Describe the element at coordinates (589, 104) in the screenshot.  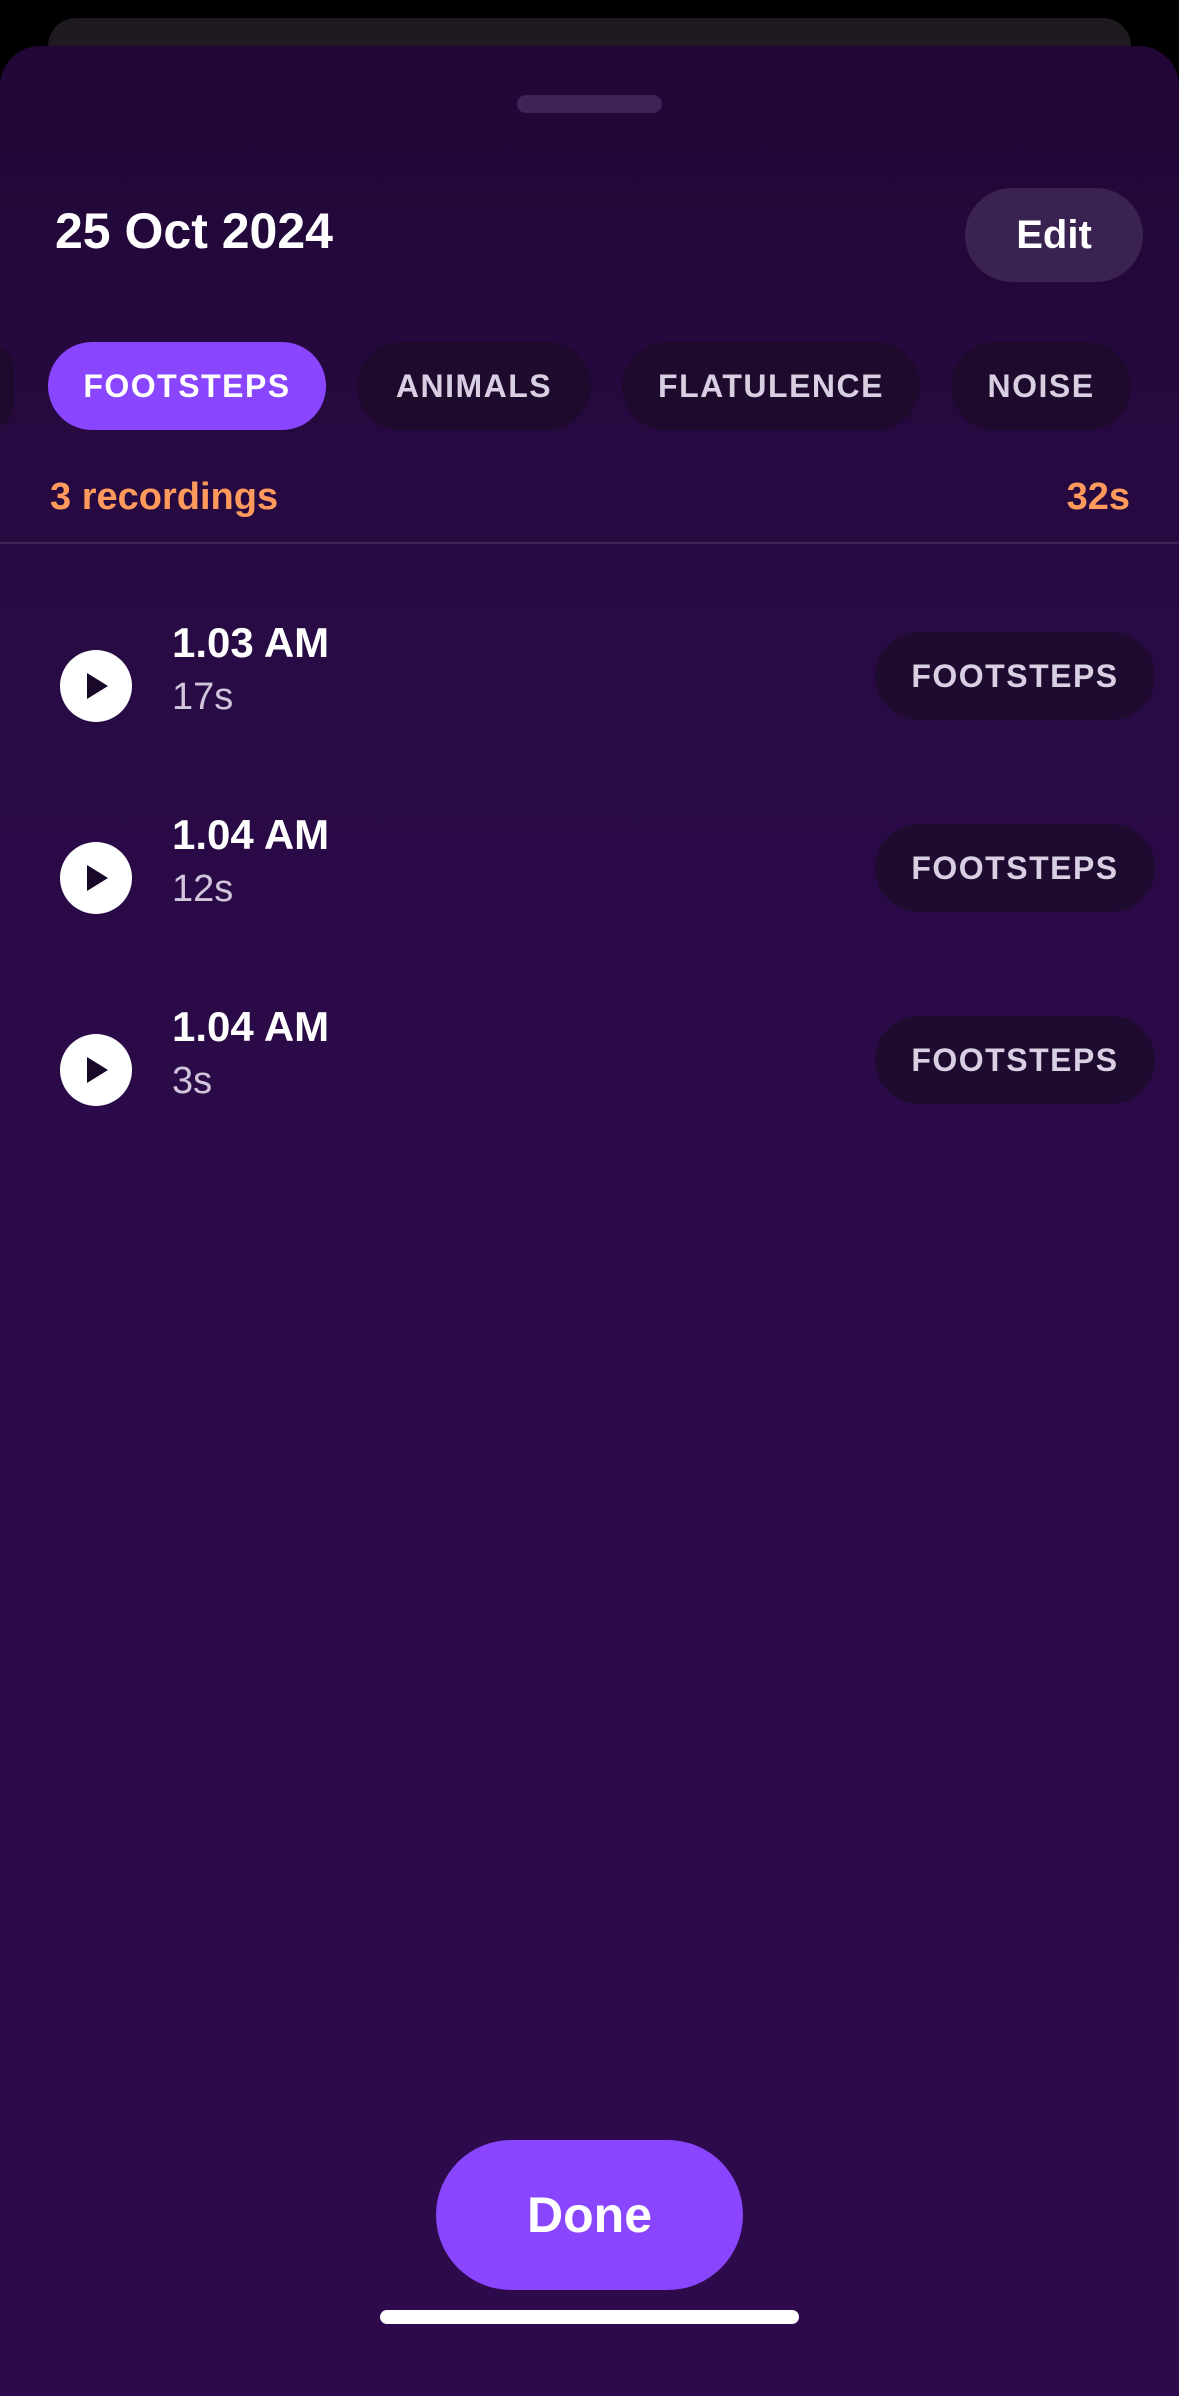
I see `sheet-grabber` at that location.